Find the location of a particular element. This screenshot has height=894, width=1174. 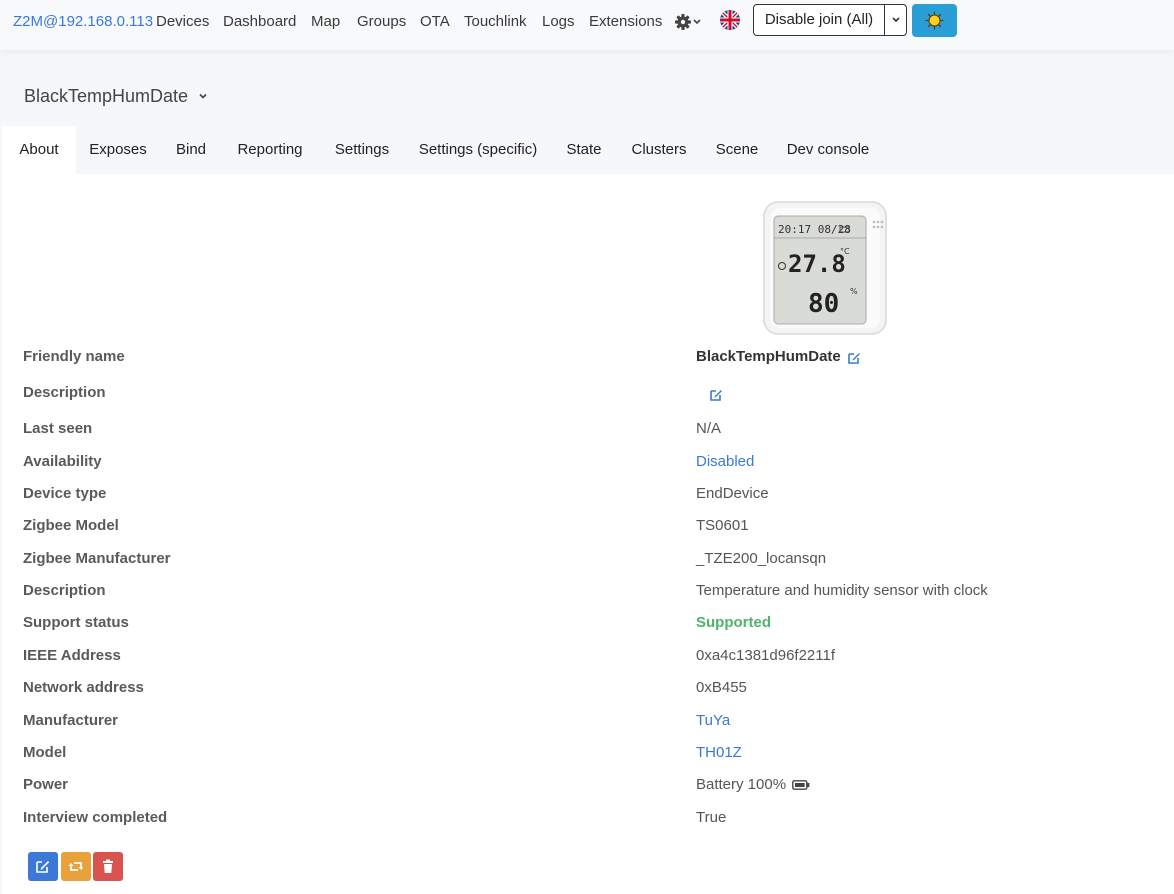

remove-device-button is located at coordinates (108, 866).